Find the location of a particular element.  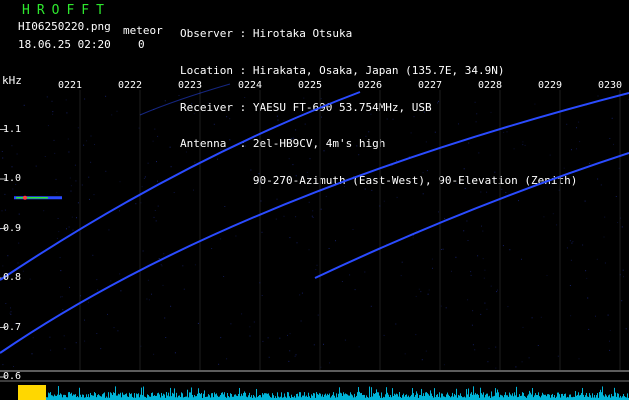

y-tick-label: 0.7 is located at coordinates (12, 327).